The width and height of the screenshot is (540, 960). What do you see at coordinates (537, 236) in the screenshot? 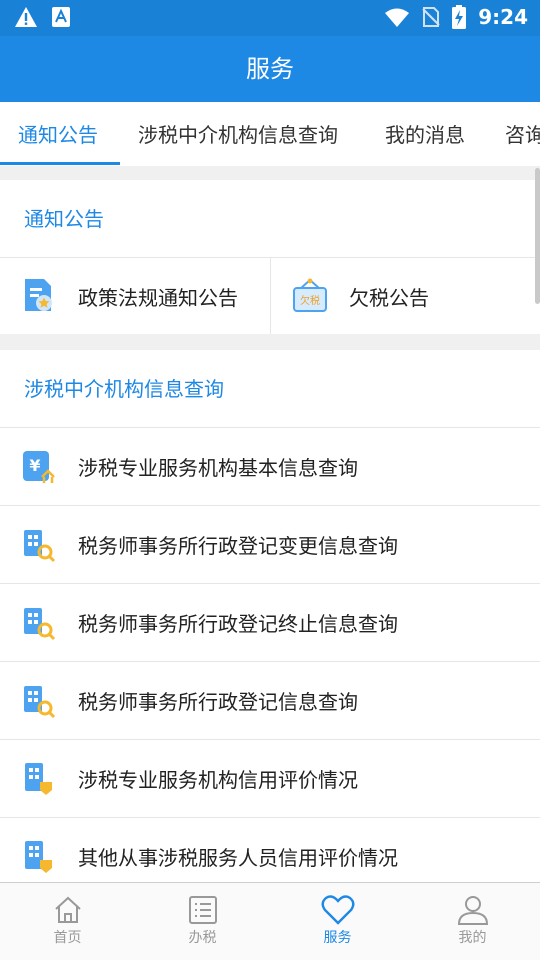
I see `scrollbar` at bounding box center [537, 236].